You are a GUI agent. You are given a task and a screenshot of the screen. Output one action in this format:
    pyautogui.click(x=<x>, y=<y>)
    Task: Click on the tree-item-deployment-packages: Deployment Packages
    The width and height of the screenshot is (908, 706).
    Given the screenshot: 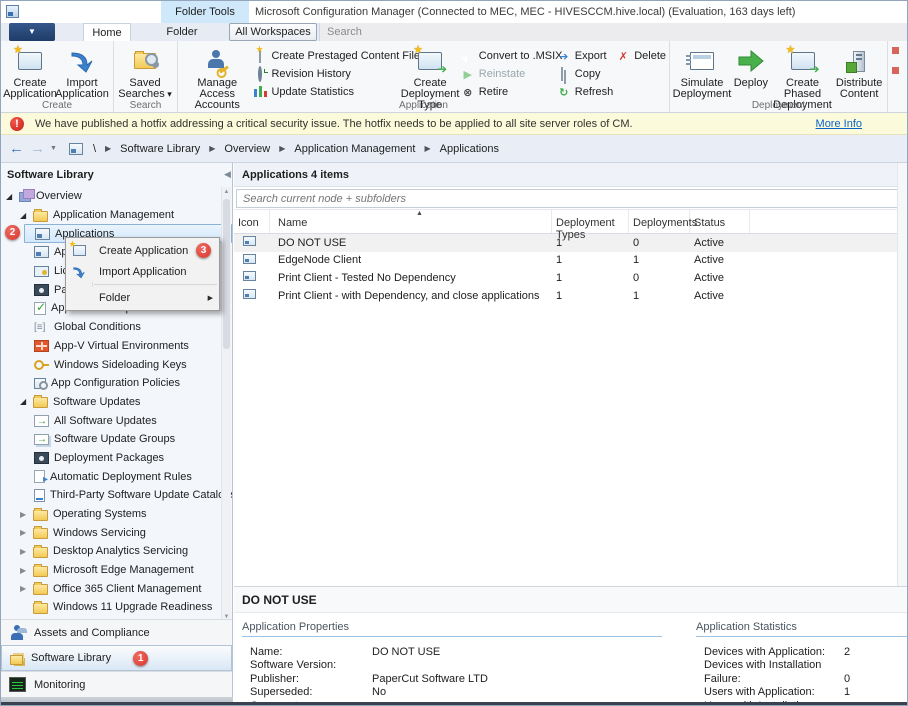 What is the action you would take?
    pyautogui.click(x=116, y=458)
    